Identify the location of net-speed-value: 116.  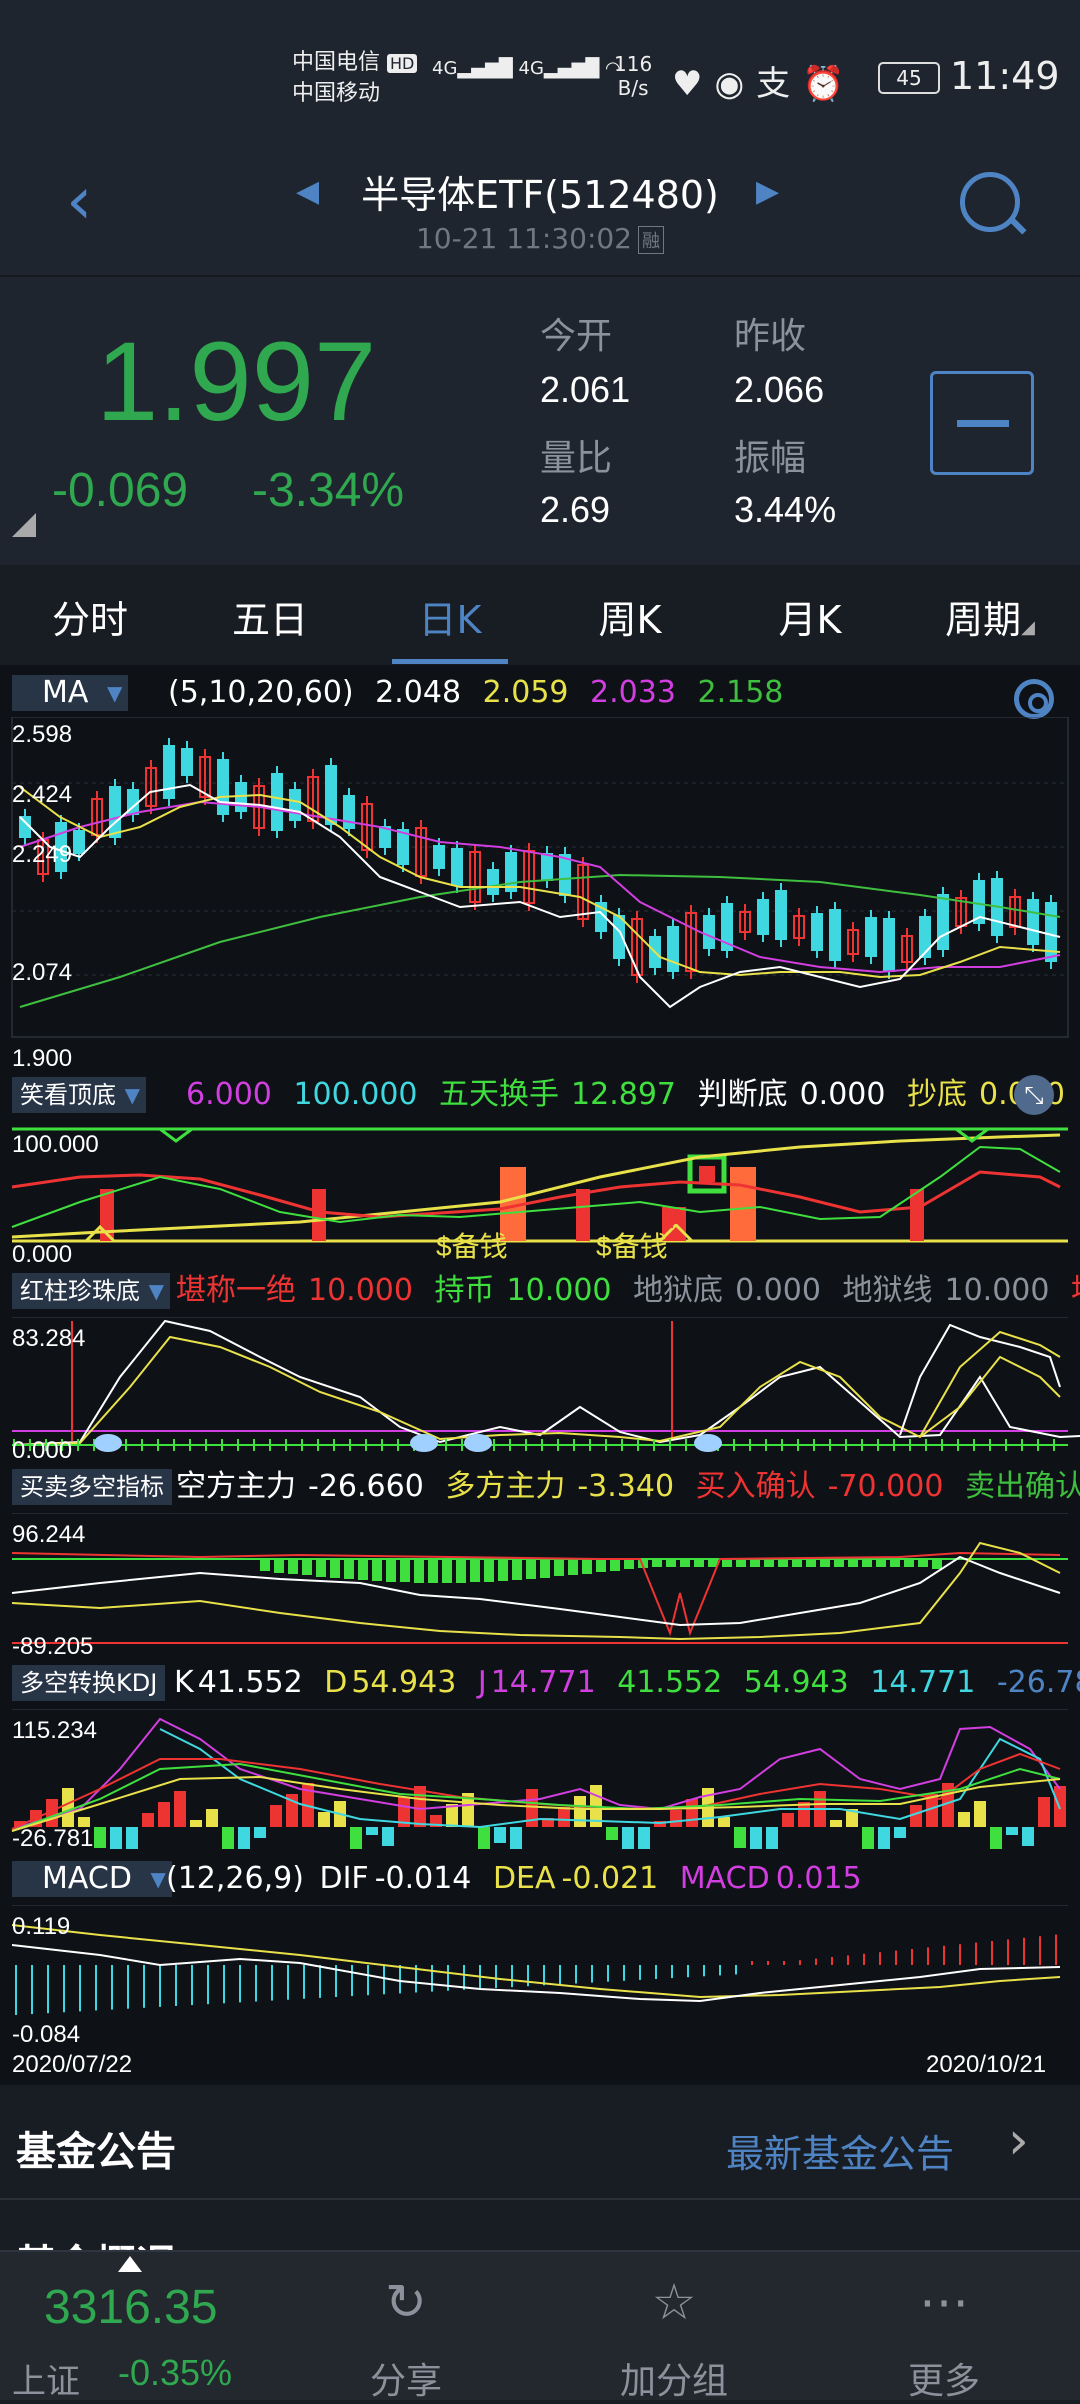
(633, 64).